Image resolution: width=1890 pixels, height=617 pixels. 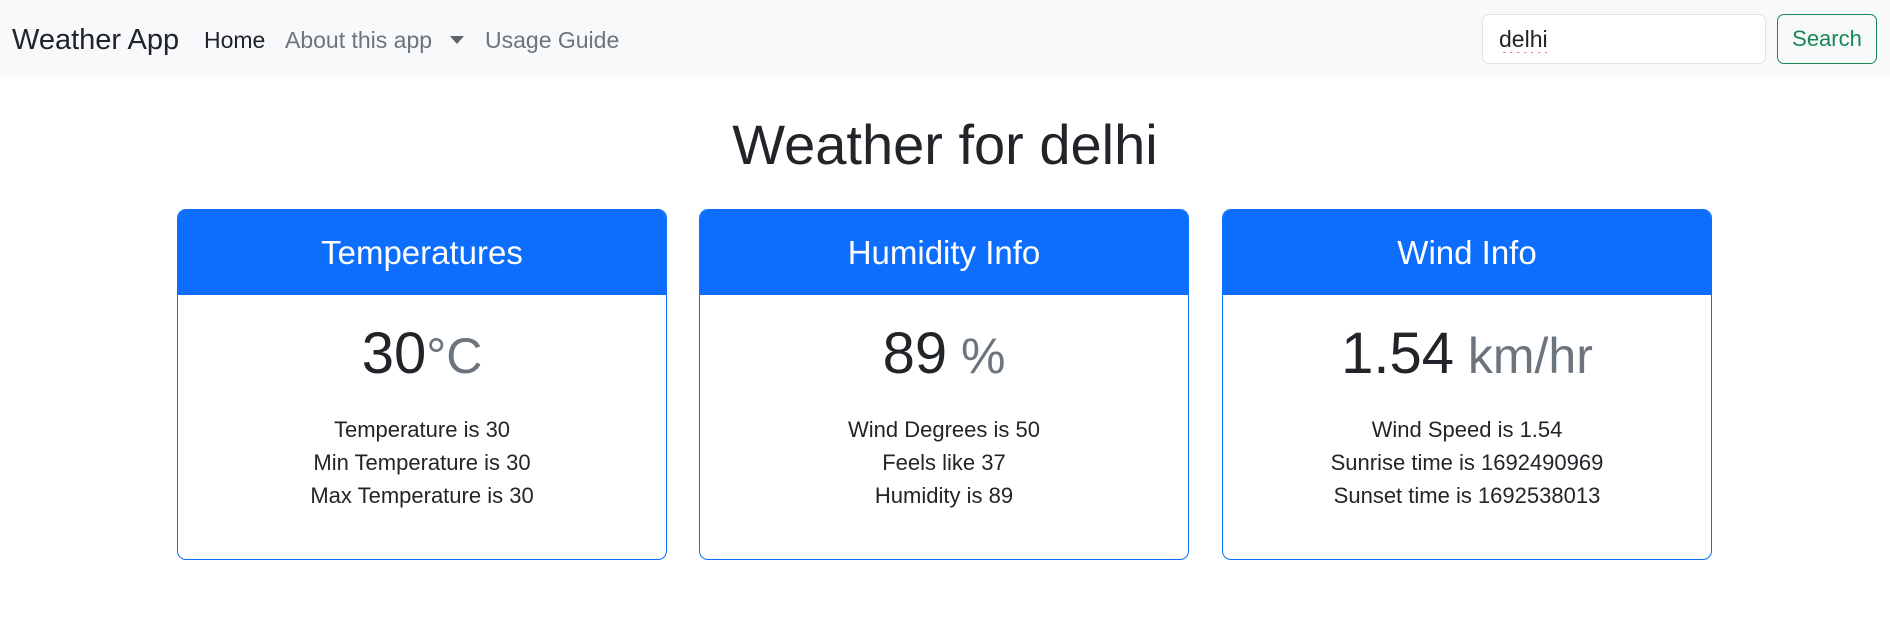 I want to click on detail-line: Temperature is 30, so click(x=422, y=429).